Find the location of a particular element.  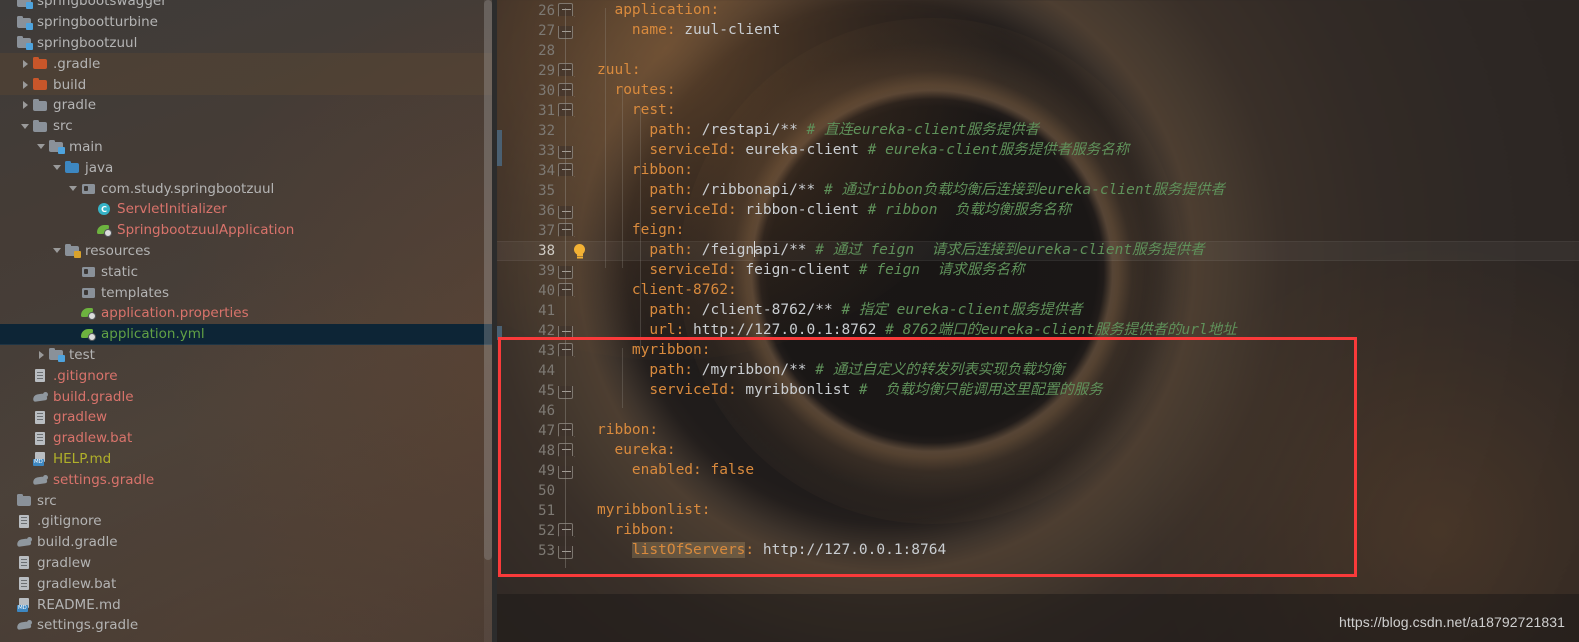

markdown-icon: MD is located at coordinates (24, 604).